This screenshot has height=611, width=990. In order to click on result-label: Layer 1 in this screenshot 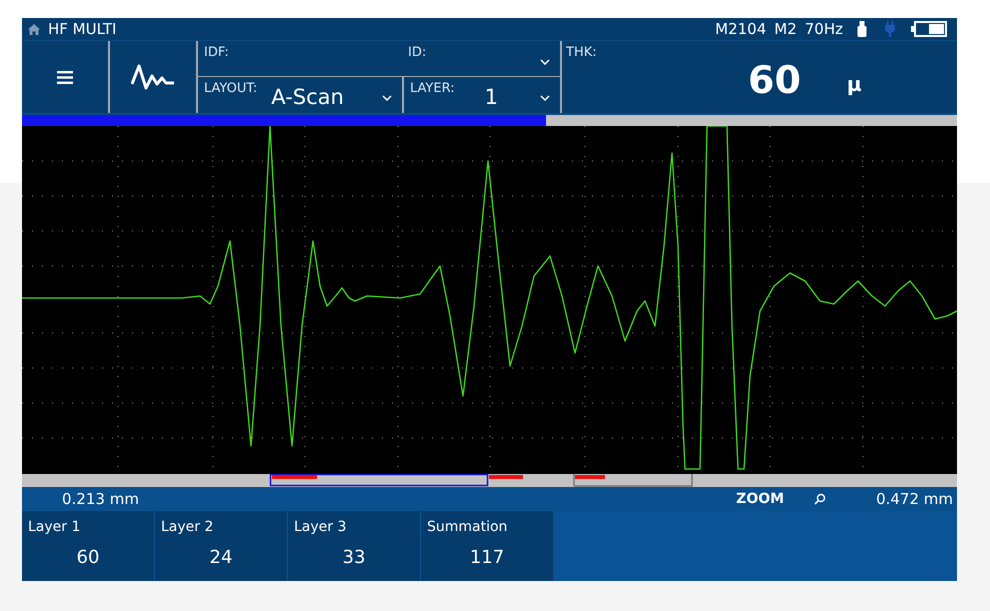, I will do `click(55, 527)`.